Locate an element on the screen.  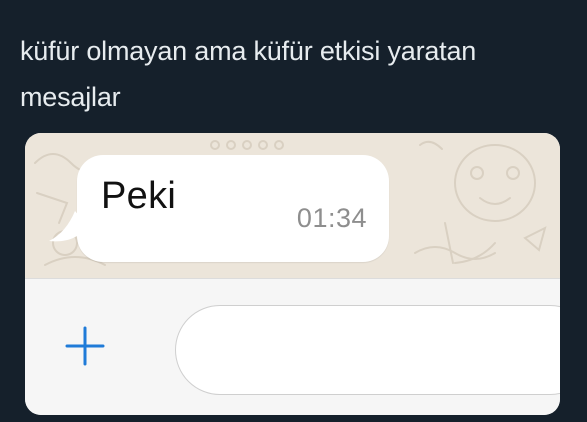
message-text-field is located at coordinates (367, 350).